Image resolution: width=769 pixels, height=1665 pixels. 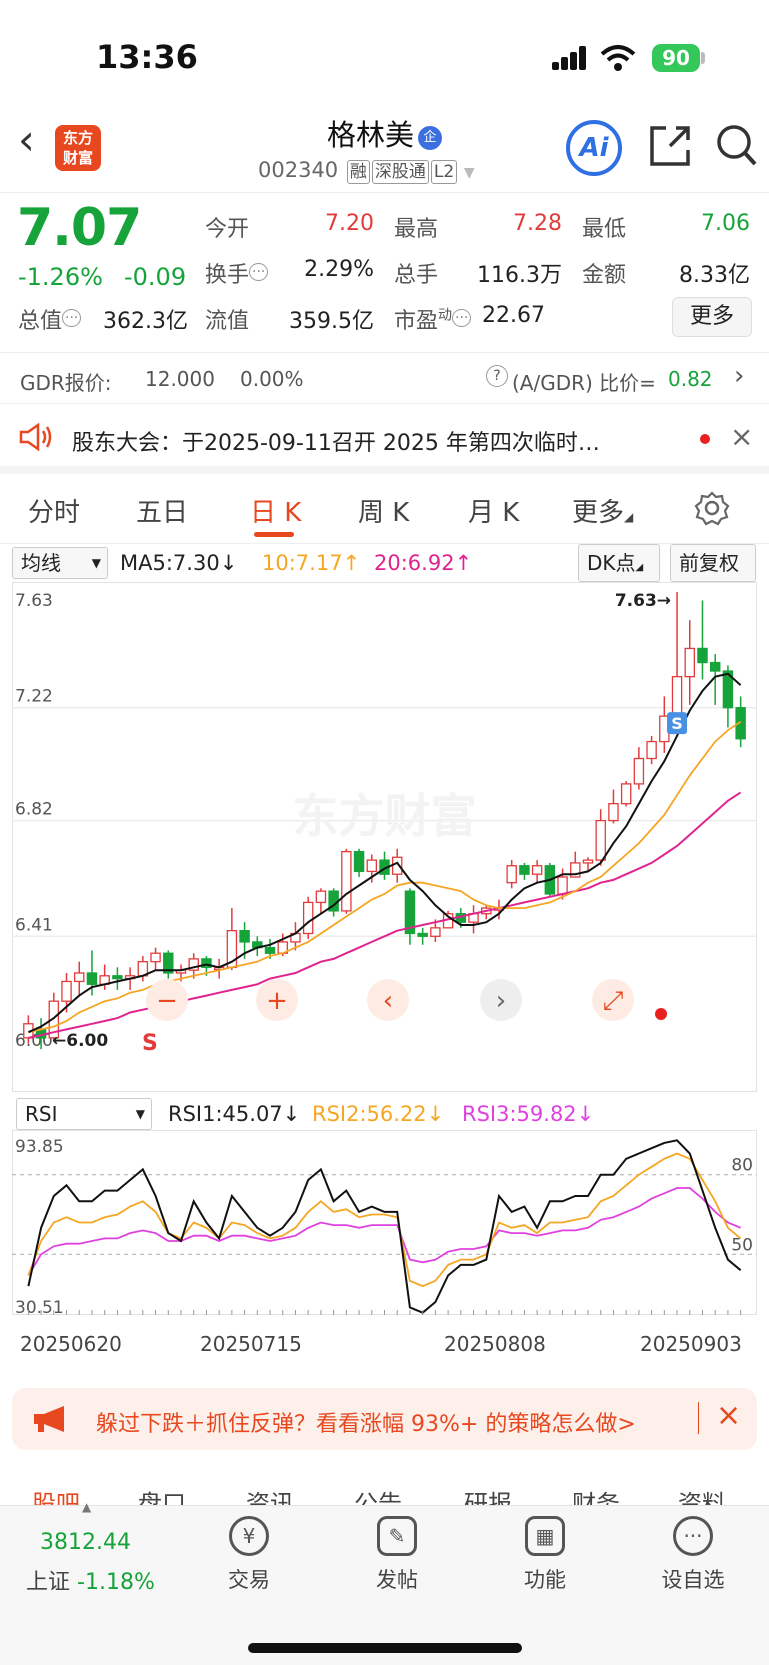 What do you see at coordinates (397, 1555) in the screenshot?
I see `nav-post: ✎ 发帖` at bounding box center [397, 1555].